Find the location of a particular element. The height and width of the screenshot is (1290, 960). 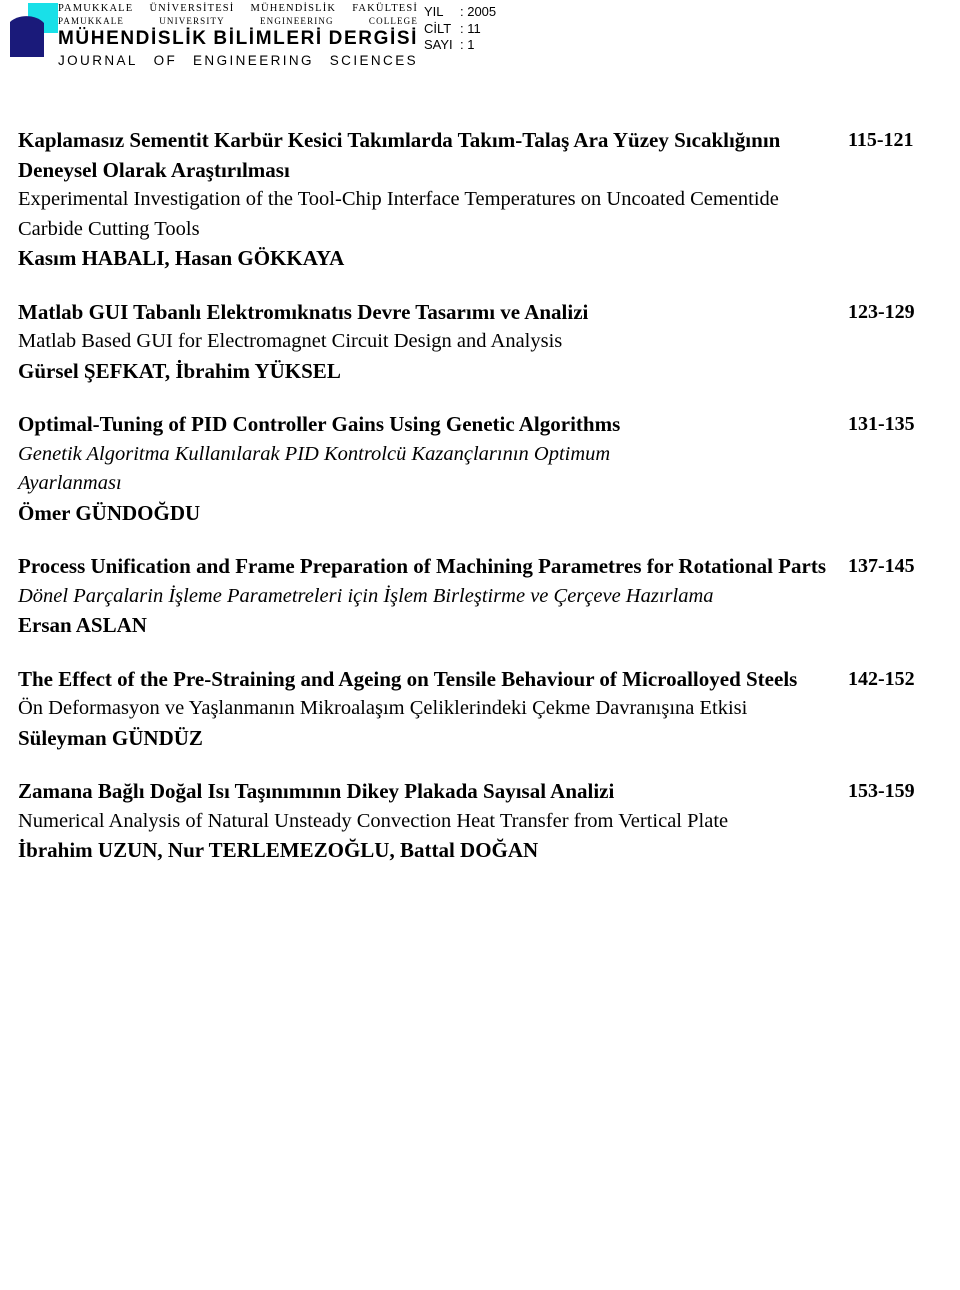

article-authors: Ersan ASLAN is located at coordinates (82, 625).